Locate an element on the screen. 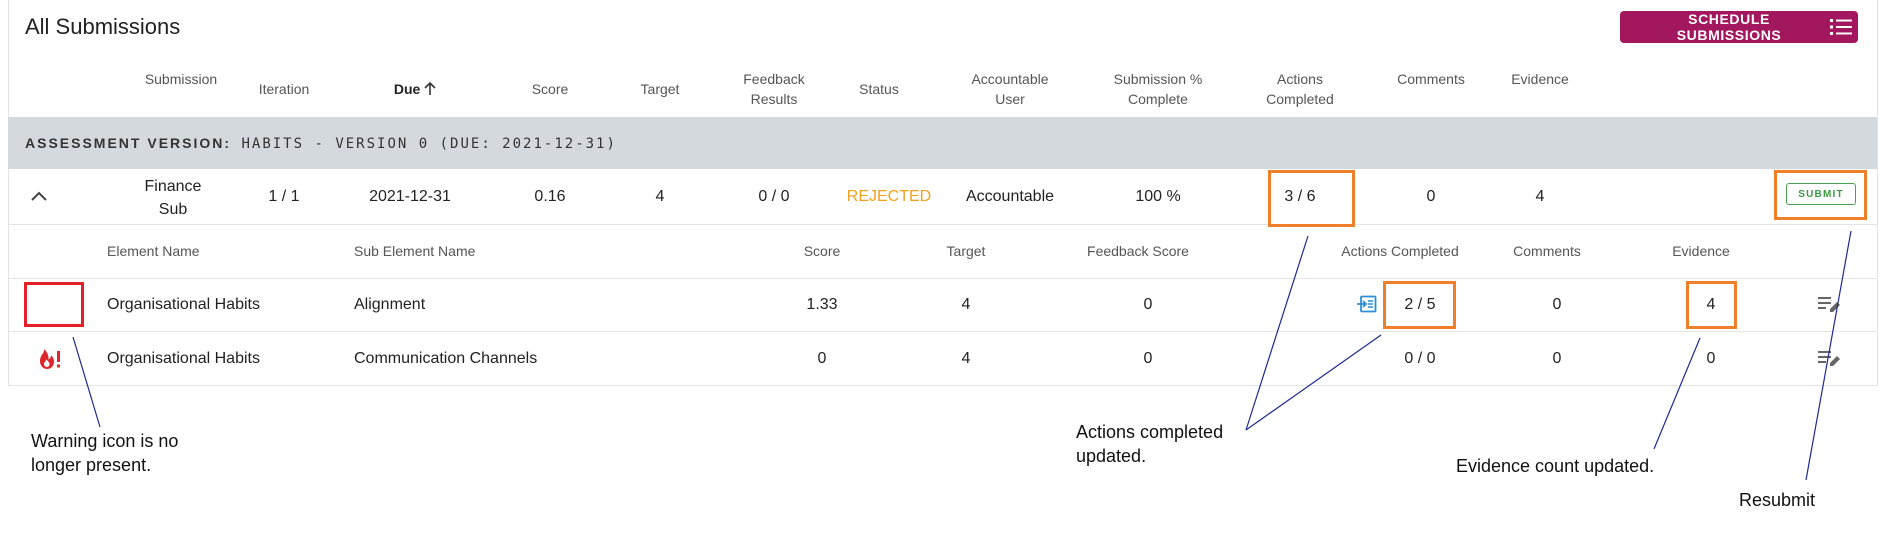 The width and height of the screenshot is (1894, 555). annotation-line-actions-b is located at coordinates (1313, 382).